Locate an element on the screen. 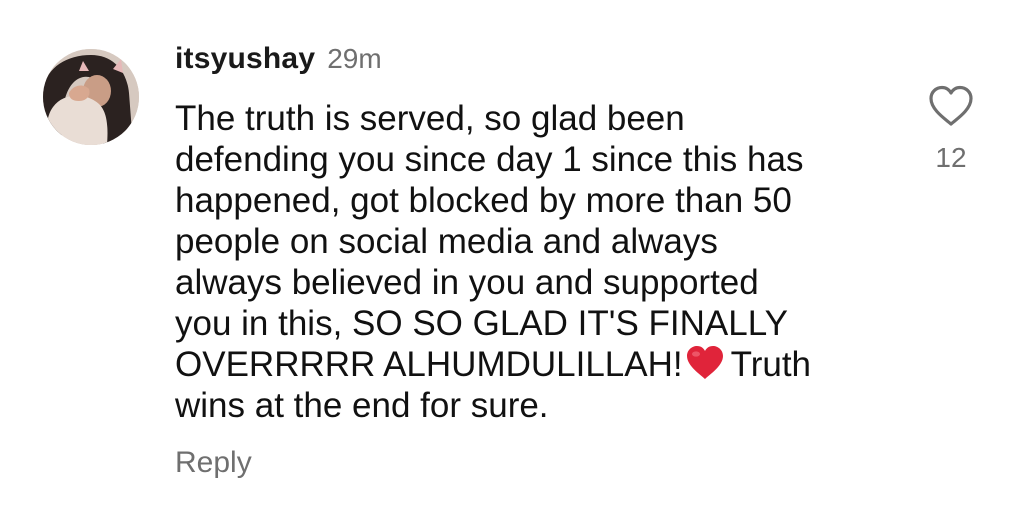 The image size is (1024, 520). comment-text-line: wins at the end for sure. is located at coordinates (362, 405).